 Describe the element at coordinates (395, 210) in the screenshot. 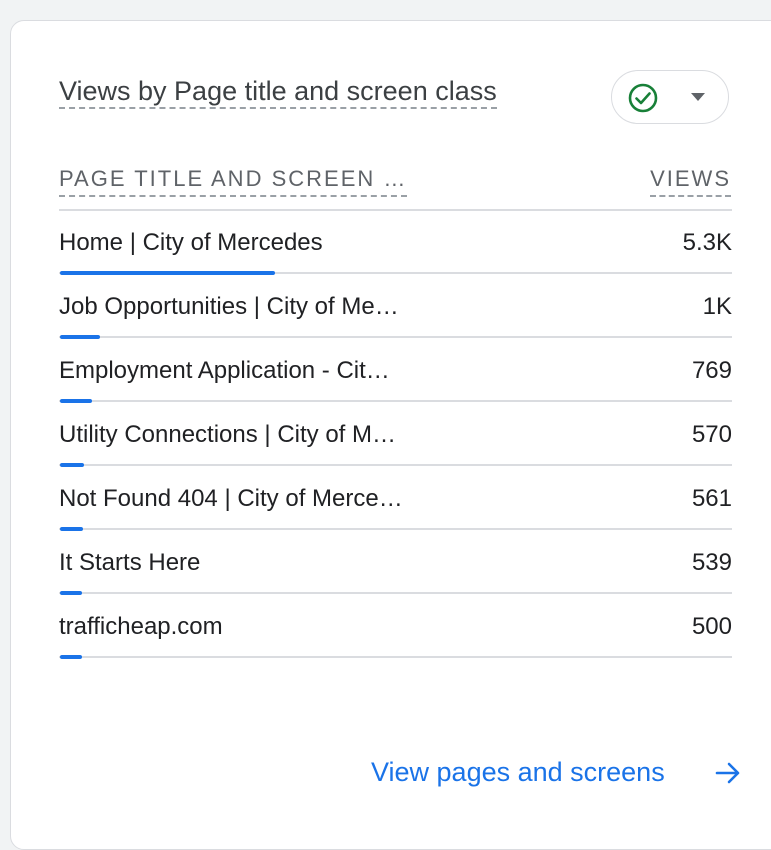

I see `header-divider` at that location.